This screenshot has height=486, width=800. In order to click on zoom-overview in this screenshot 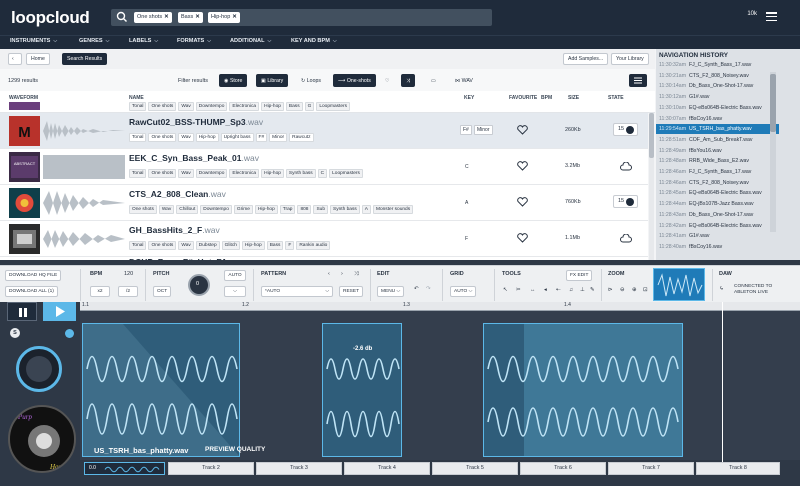, I will do `click(679, 284)`.